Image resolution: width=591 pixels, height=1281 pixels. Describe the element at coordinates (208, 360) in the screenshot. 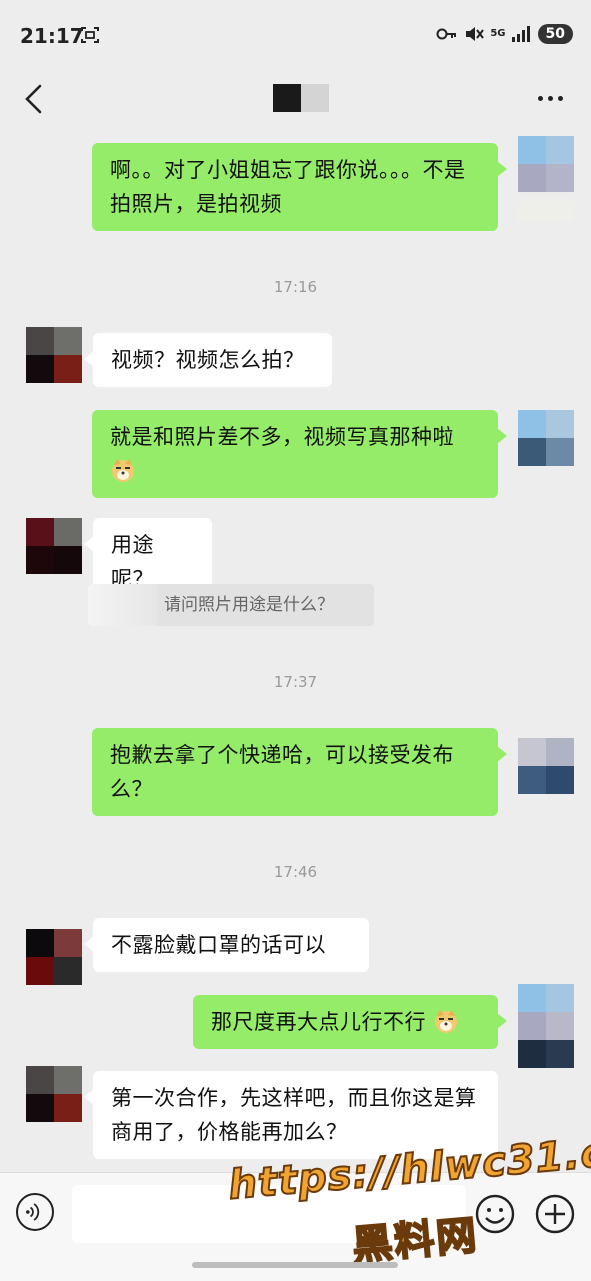

I see `message-received: 视频？视频怎么拍？` at that location.